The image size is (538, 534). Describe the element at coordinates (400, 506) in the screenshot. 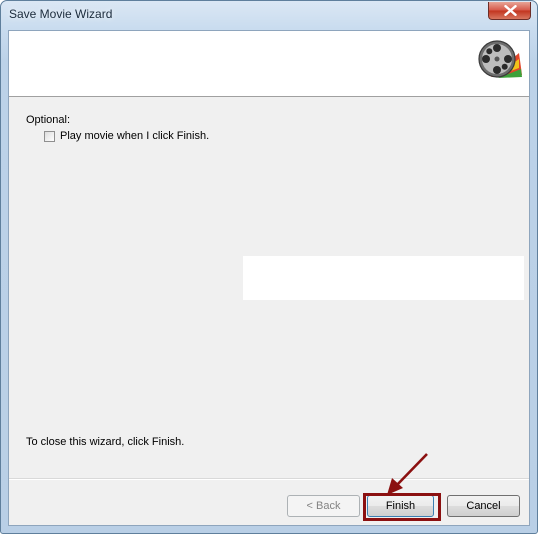

I see `finish-button: Finish` at that location.